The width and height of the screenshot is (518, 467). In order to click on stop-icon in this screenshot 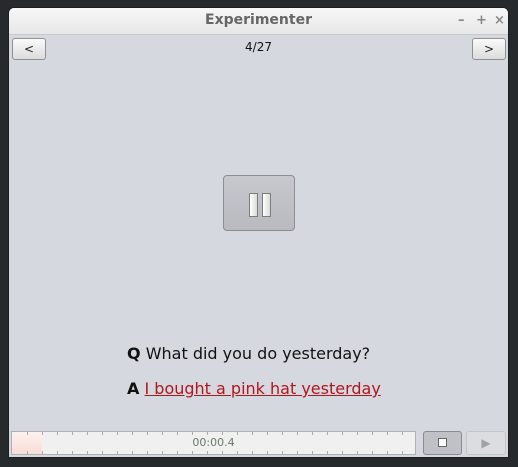, I will do `click(442, 442)`.